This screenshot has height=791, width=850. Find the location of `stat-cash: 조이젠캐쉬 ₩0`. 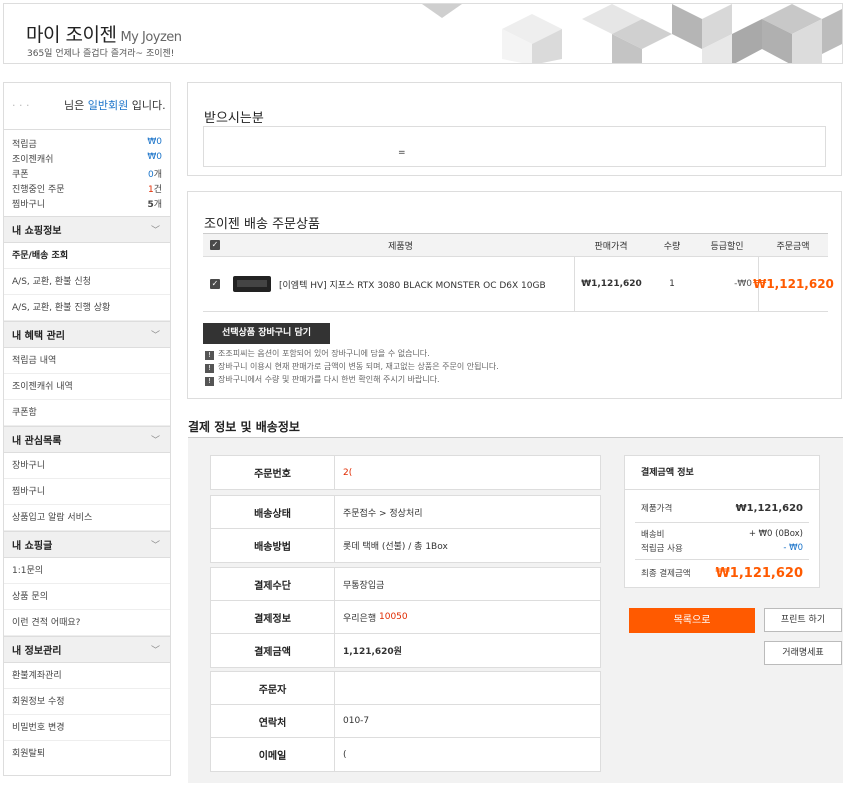

stat-cash: 조이젠캐쉬 ₩0 is located at coordinates (87, 159).